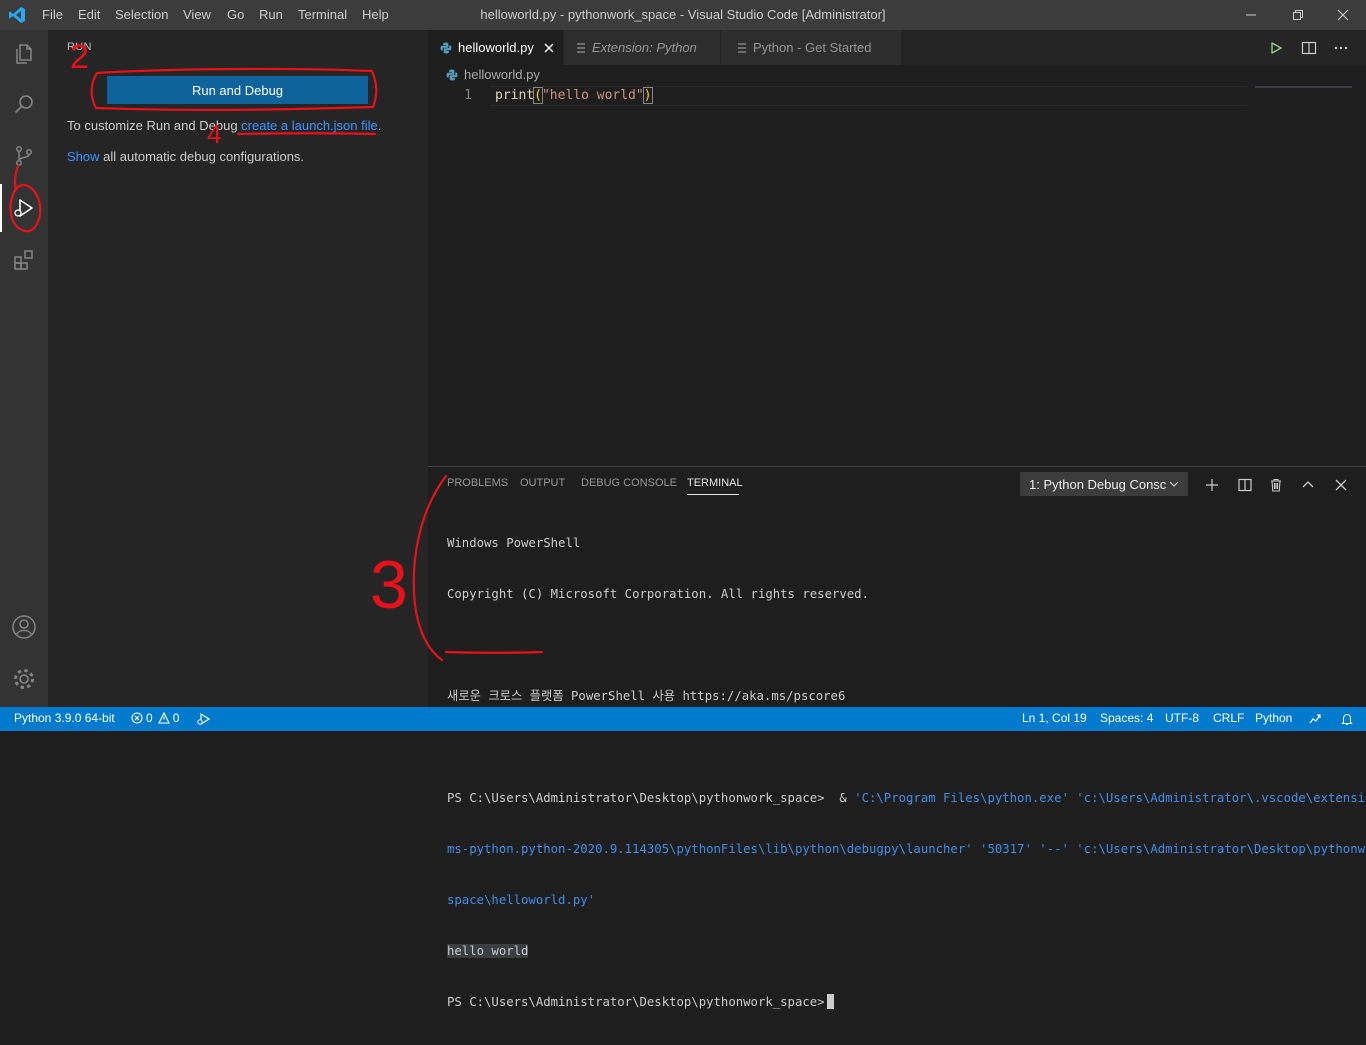 Image resolution: width=1366 pixels, height=1045 pixels. Describe the element at coordinates (538, 95) in the screenshot. I see `code-paren-open: (` at that location.